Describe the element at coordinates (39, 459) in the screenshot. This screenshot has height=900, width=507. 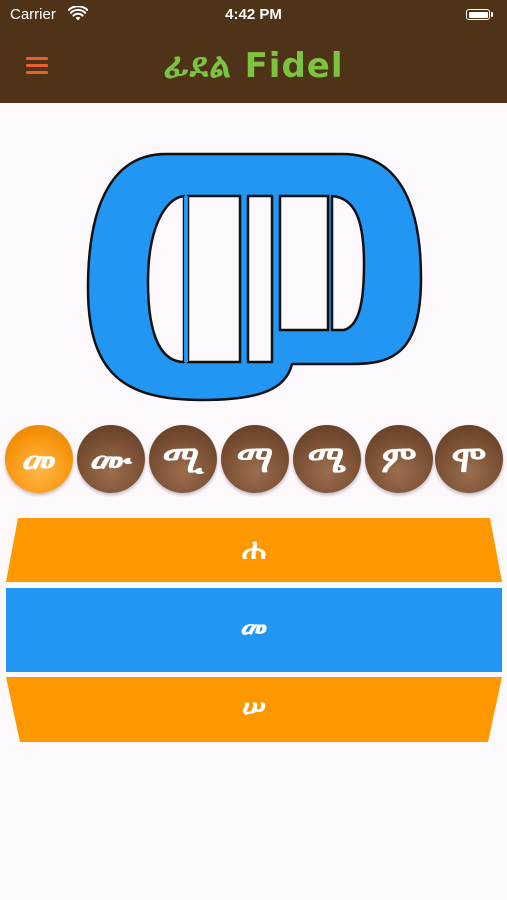
I see `variant-button-1: መ` at that location.